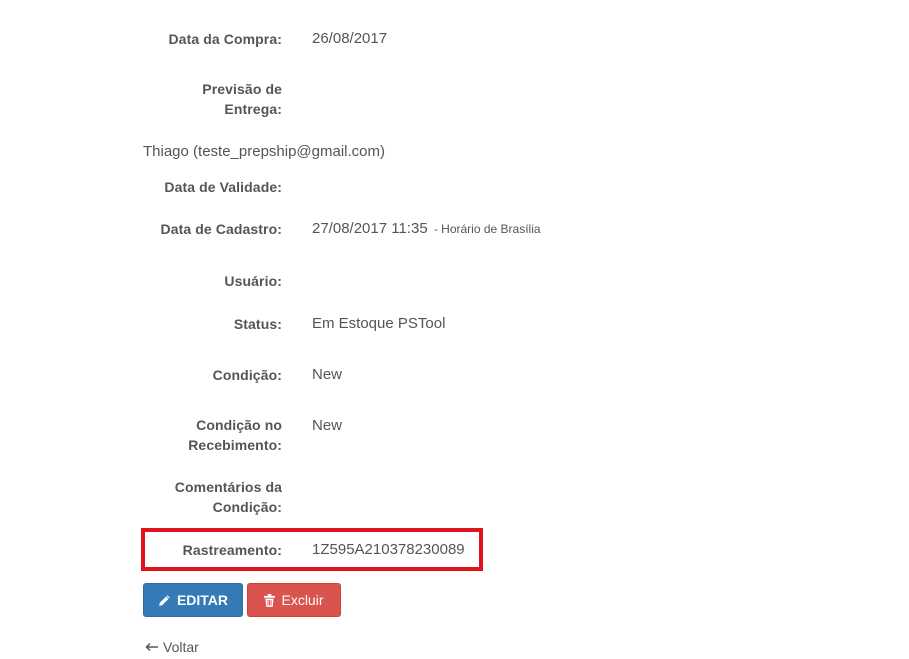 Image resolution: width=909 pixels, height=659 pixels. I want to click on edit-button: EDITAR, so click(193, 600).